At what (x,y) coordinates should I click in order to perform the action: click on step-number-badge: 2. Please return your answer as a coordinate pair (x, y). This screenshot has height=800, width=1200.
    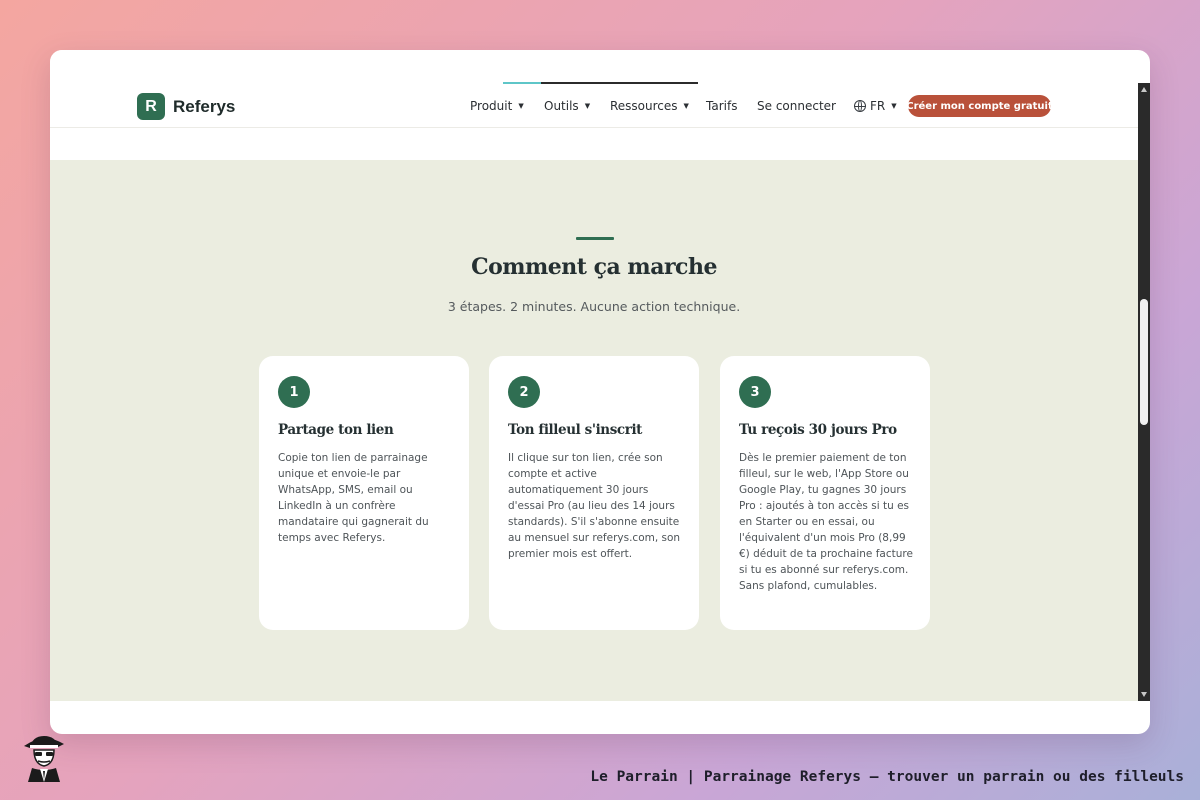
    Looking at the image, I should click on (524, 392).